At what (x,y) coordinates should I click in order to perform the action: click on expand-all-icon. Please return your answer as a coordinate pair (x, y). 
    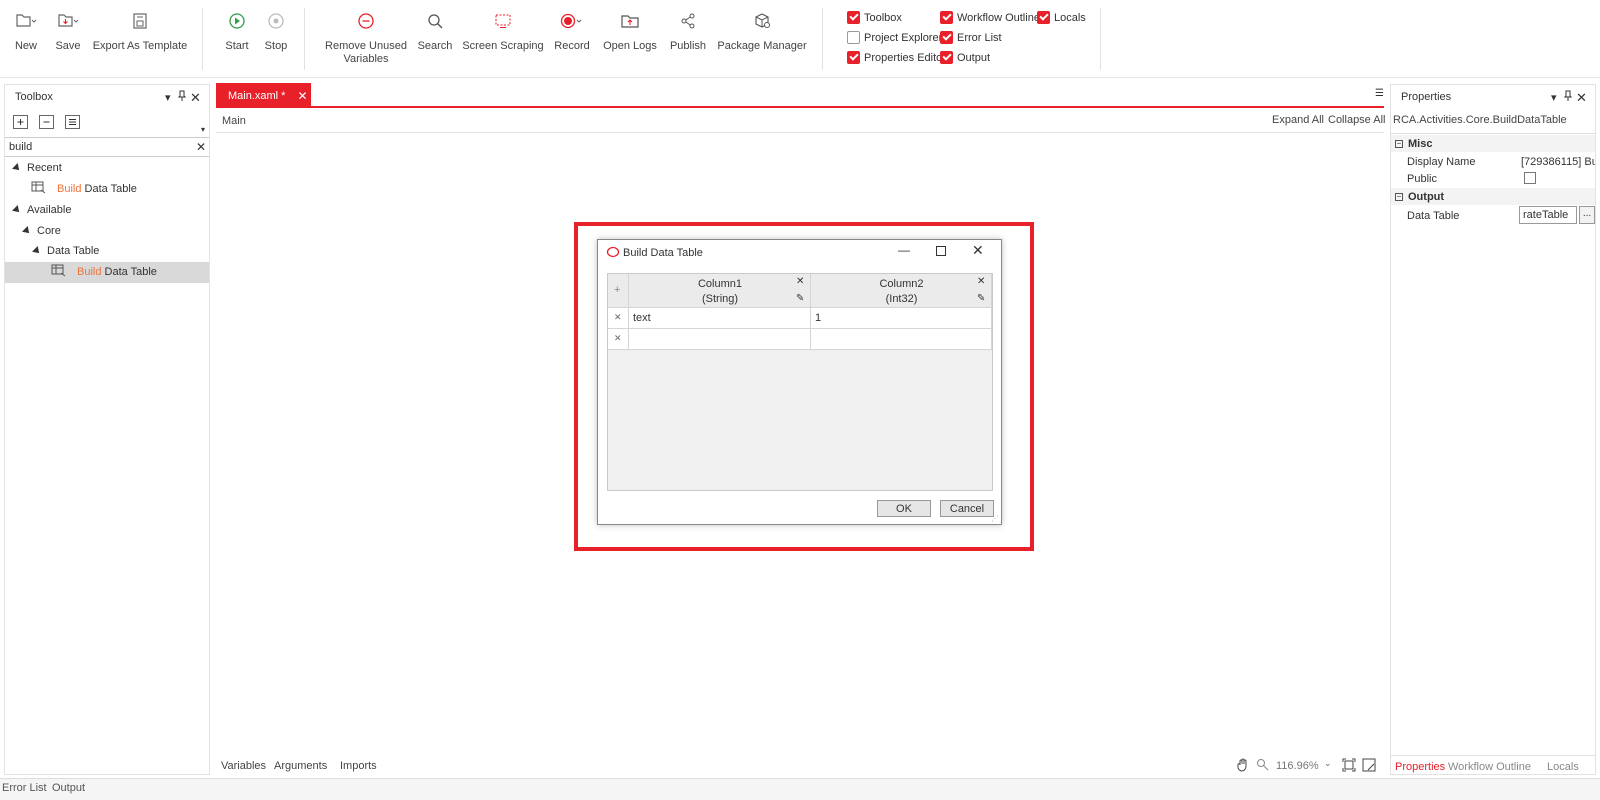
    Looking at the image, I should click on (20, 122).